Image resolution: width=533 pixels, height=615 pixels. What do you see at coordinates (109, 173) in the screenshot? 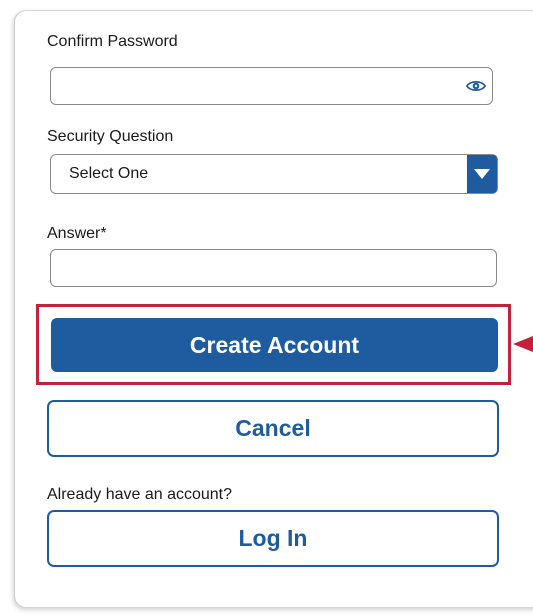
I see `security-question-selected: Select One` at bounding box center [109, 173].